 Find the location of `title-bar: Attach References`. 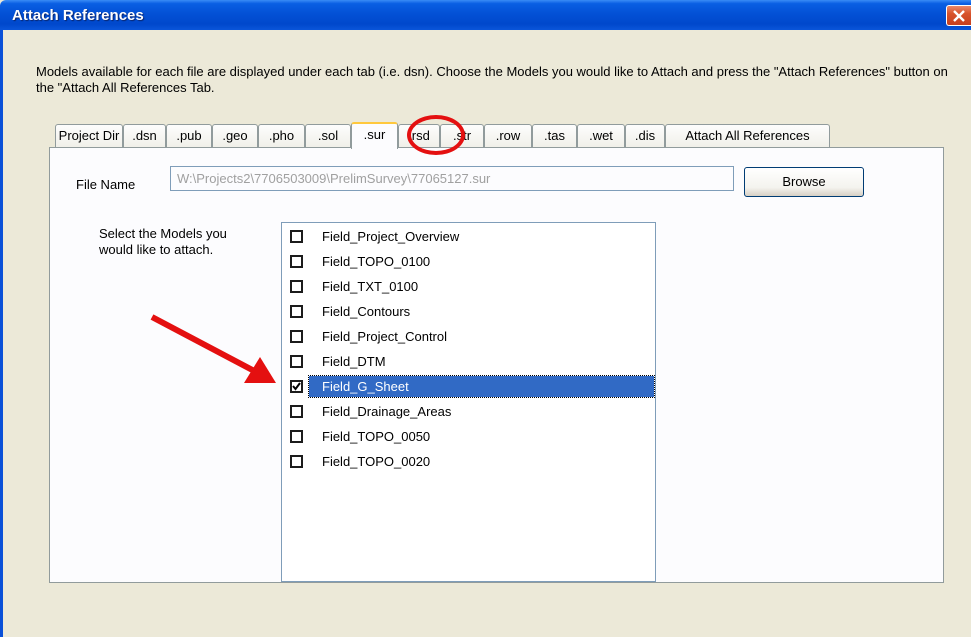

title-bar: Attach References is located at coordinates (485, 15).